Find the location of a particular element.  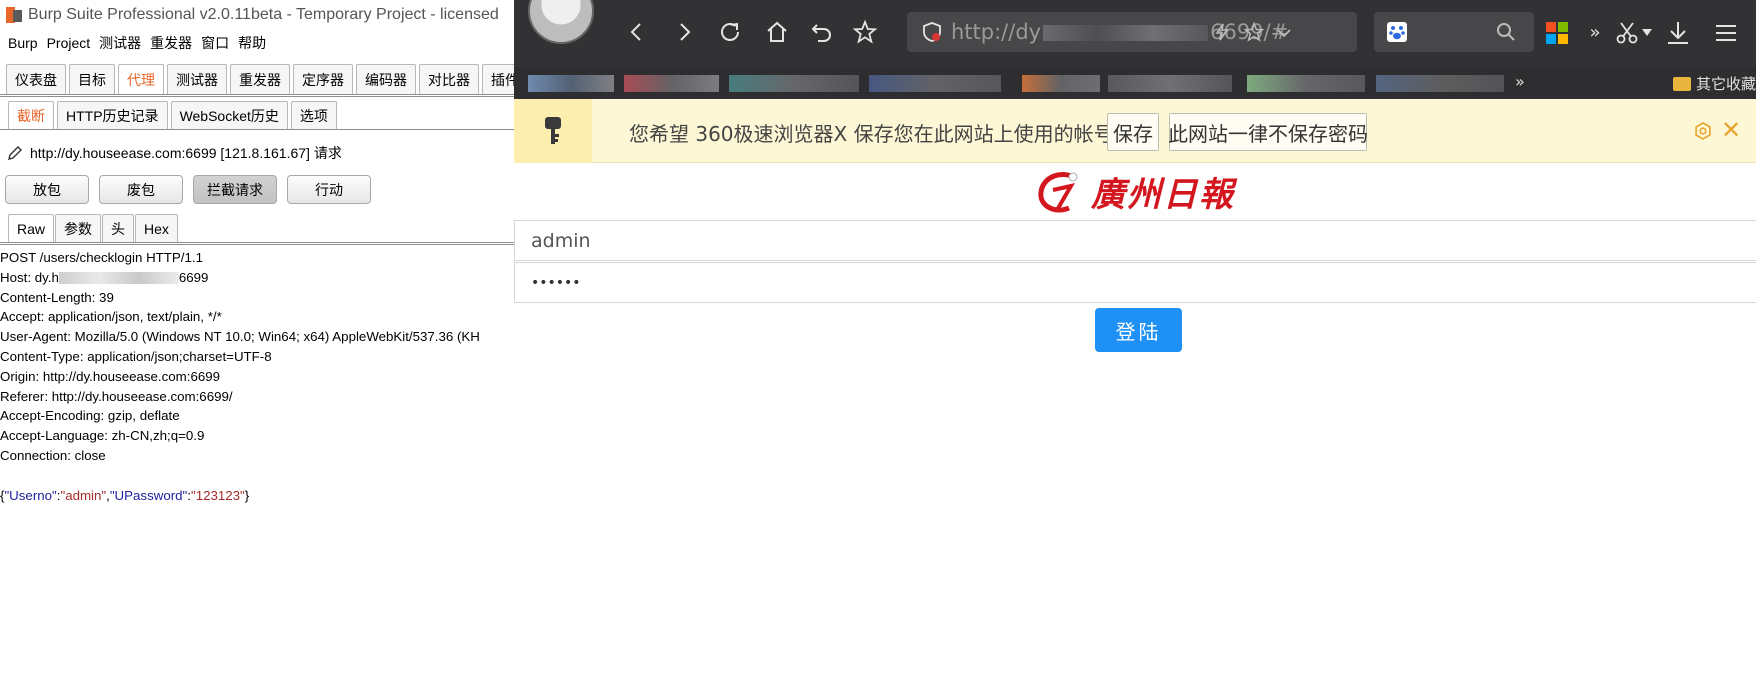

search-icon is located at coordinates (1506, 32).